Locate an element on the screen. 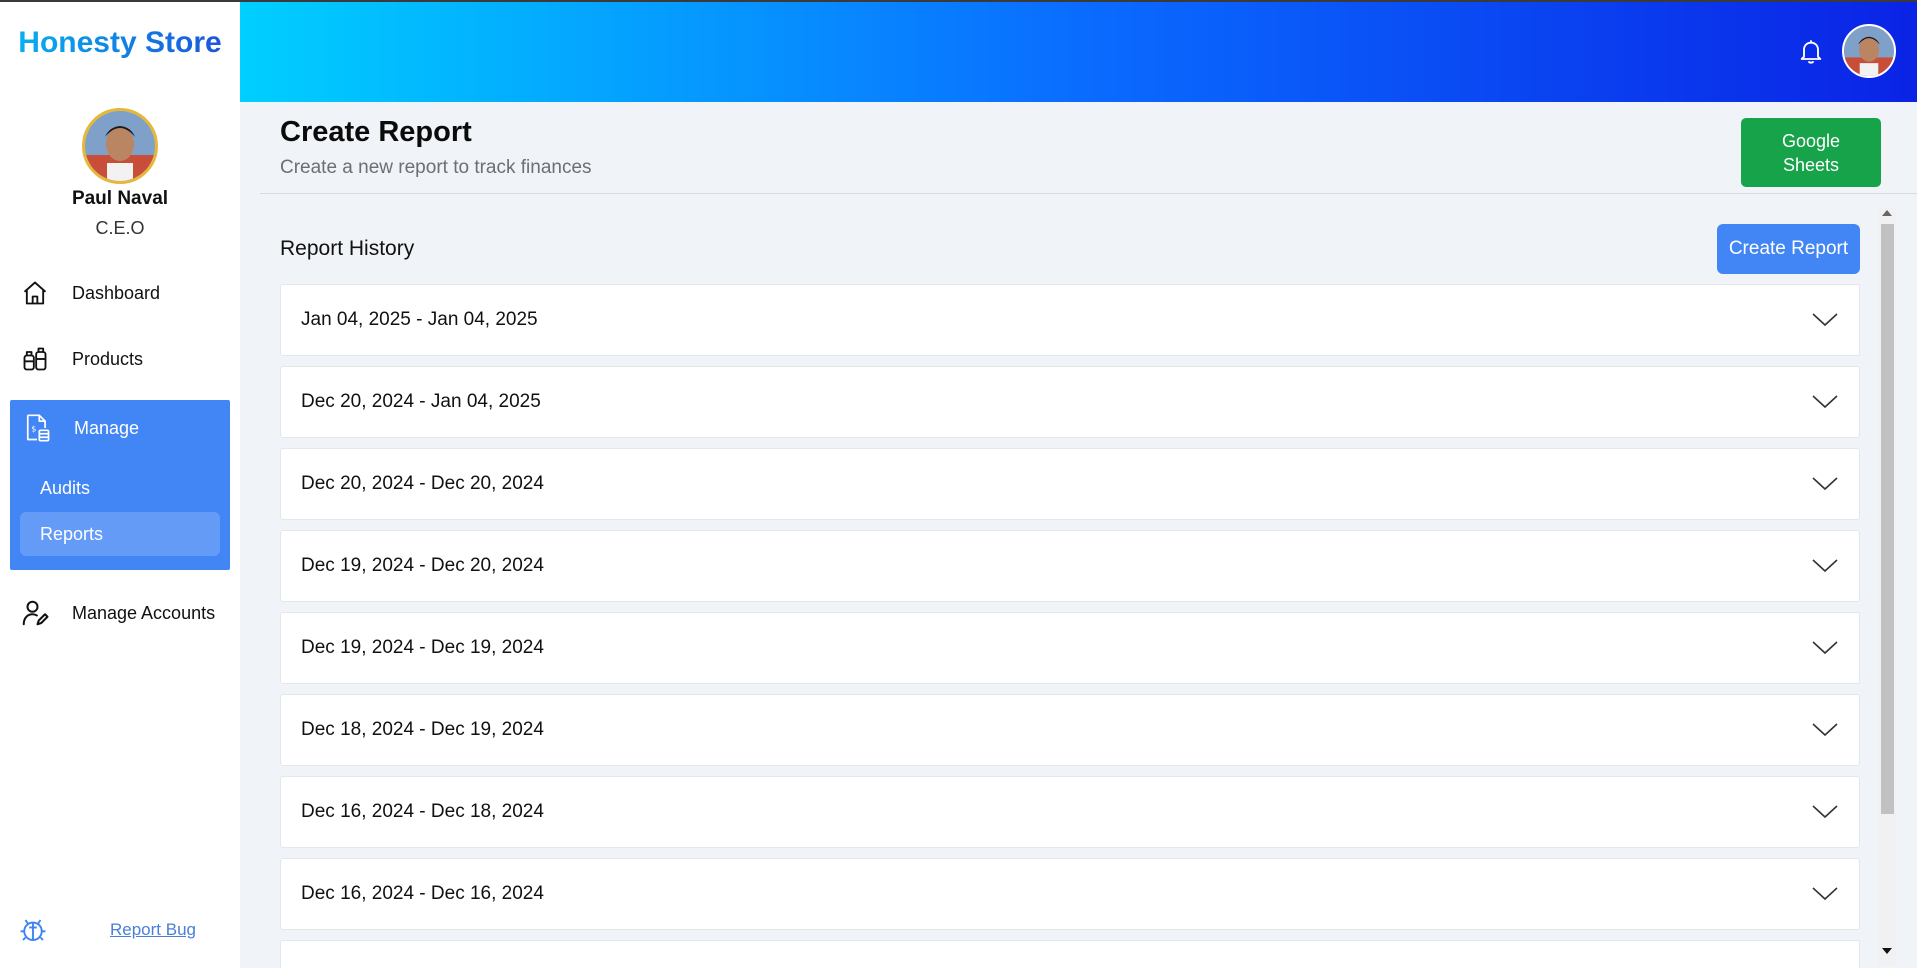  sidebar-item-dashboard: Dashboard is located at coordinates (120, 293).